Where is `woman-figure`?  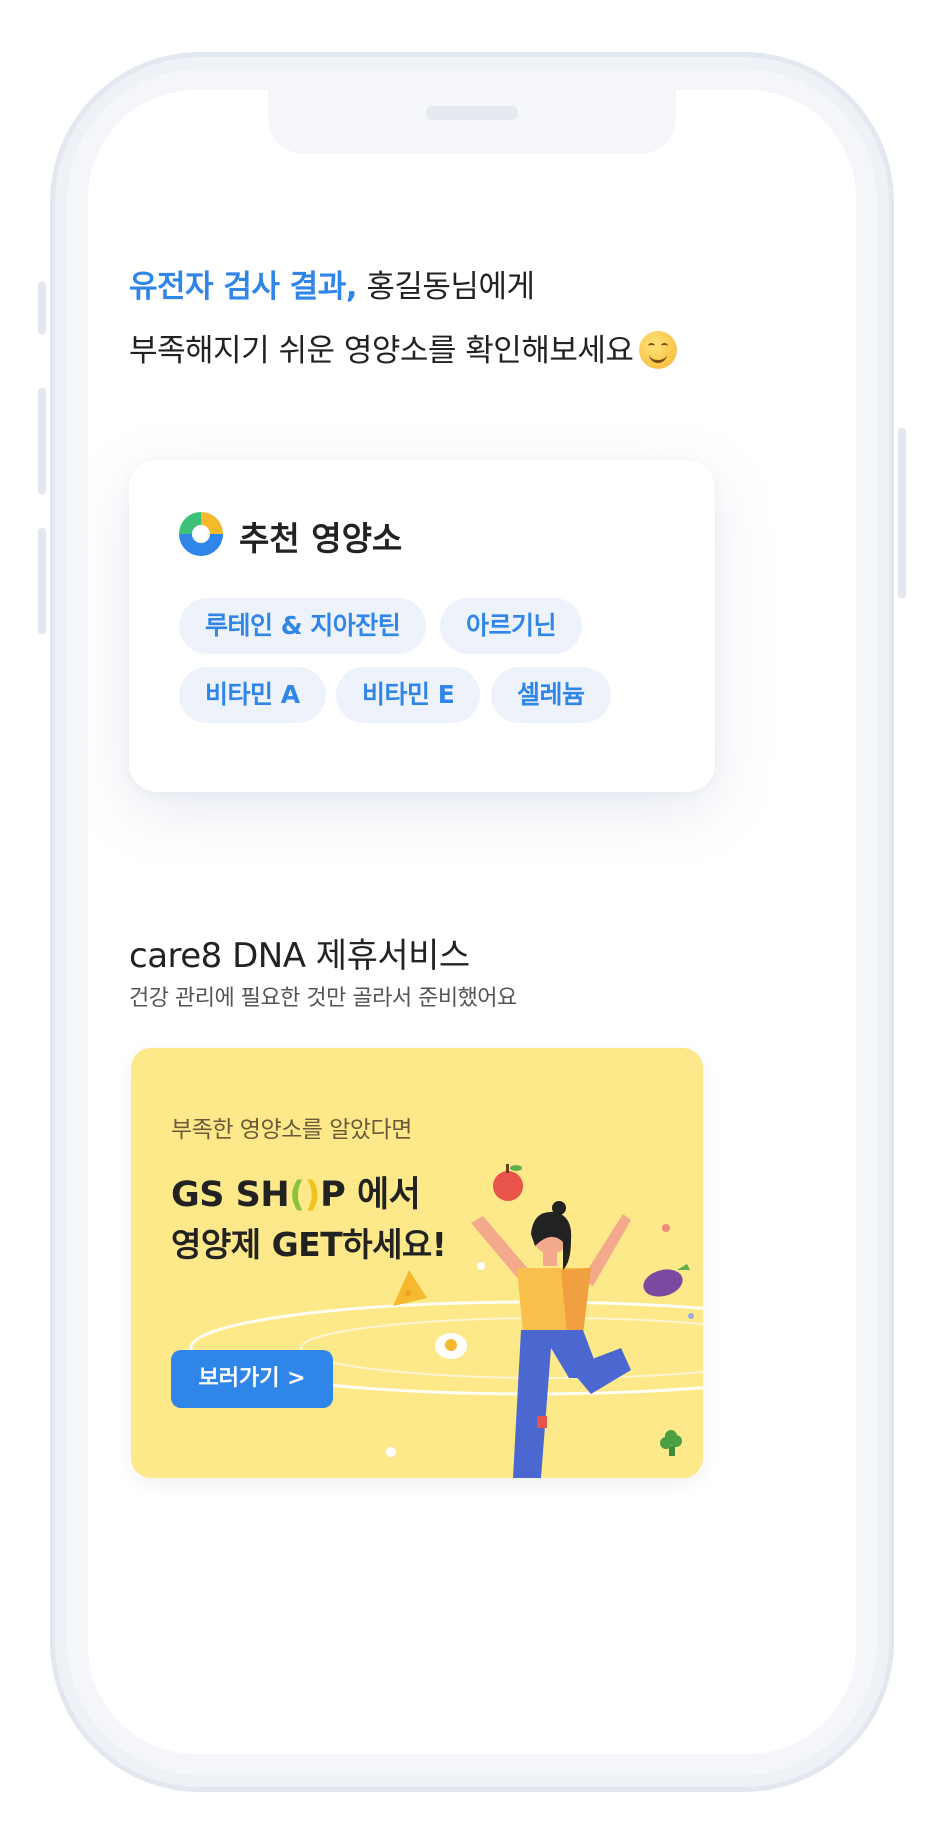
woman-figure is located at coordinates (551, 1339).